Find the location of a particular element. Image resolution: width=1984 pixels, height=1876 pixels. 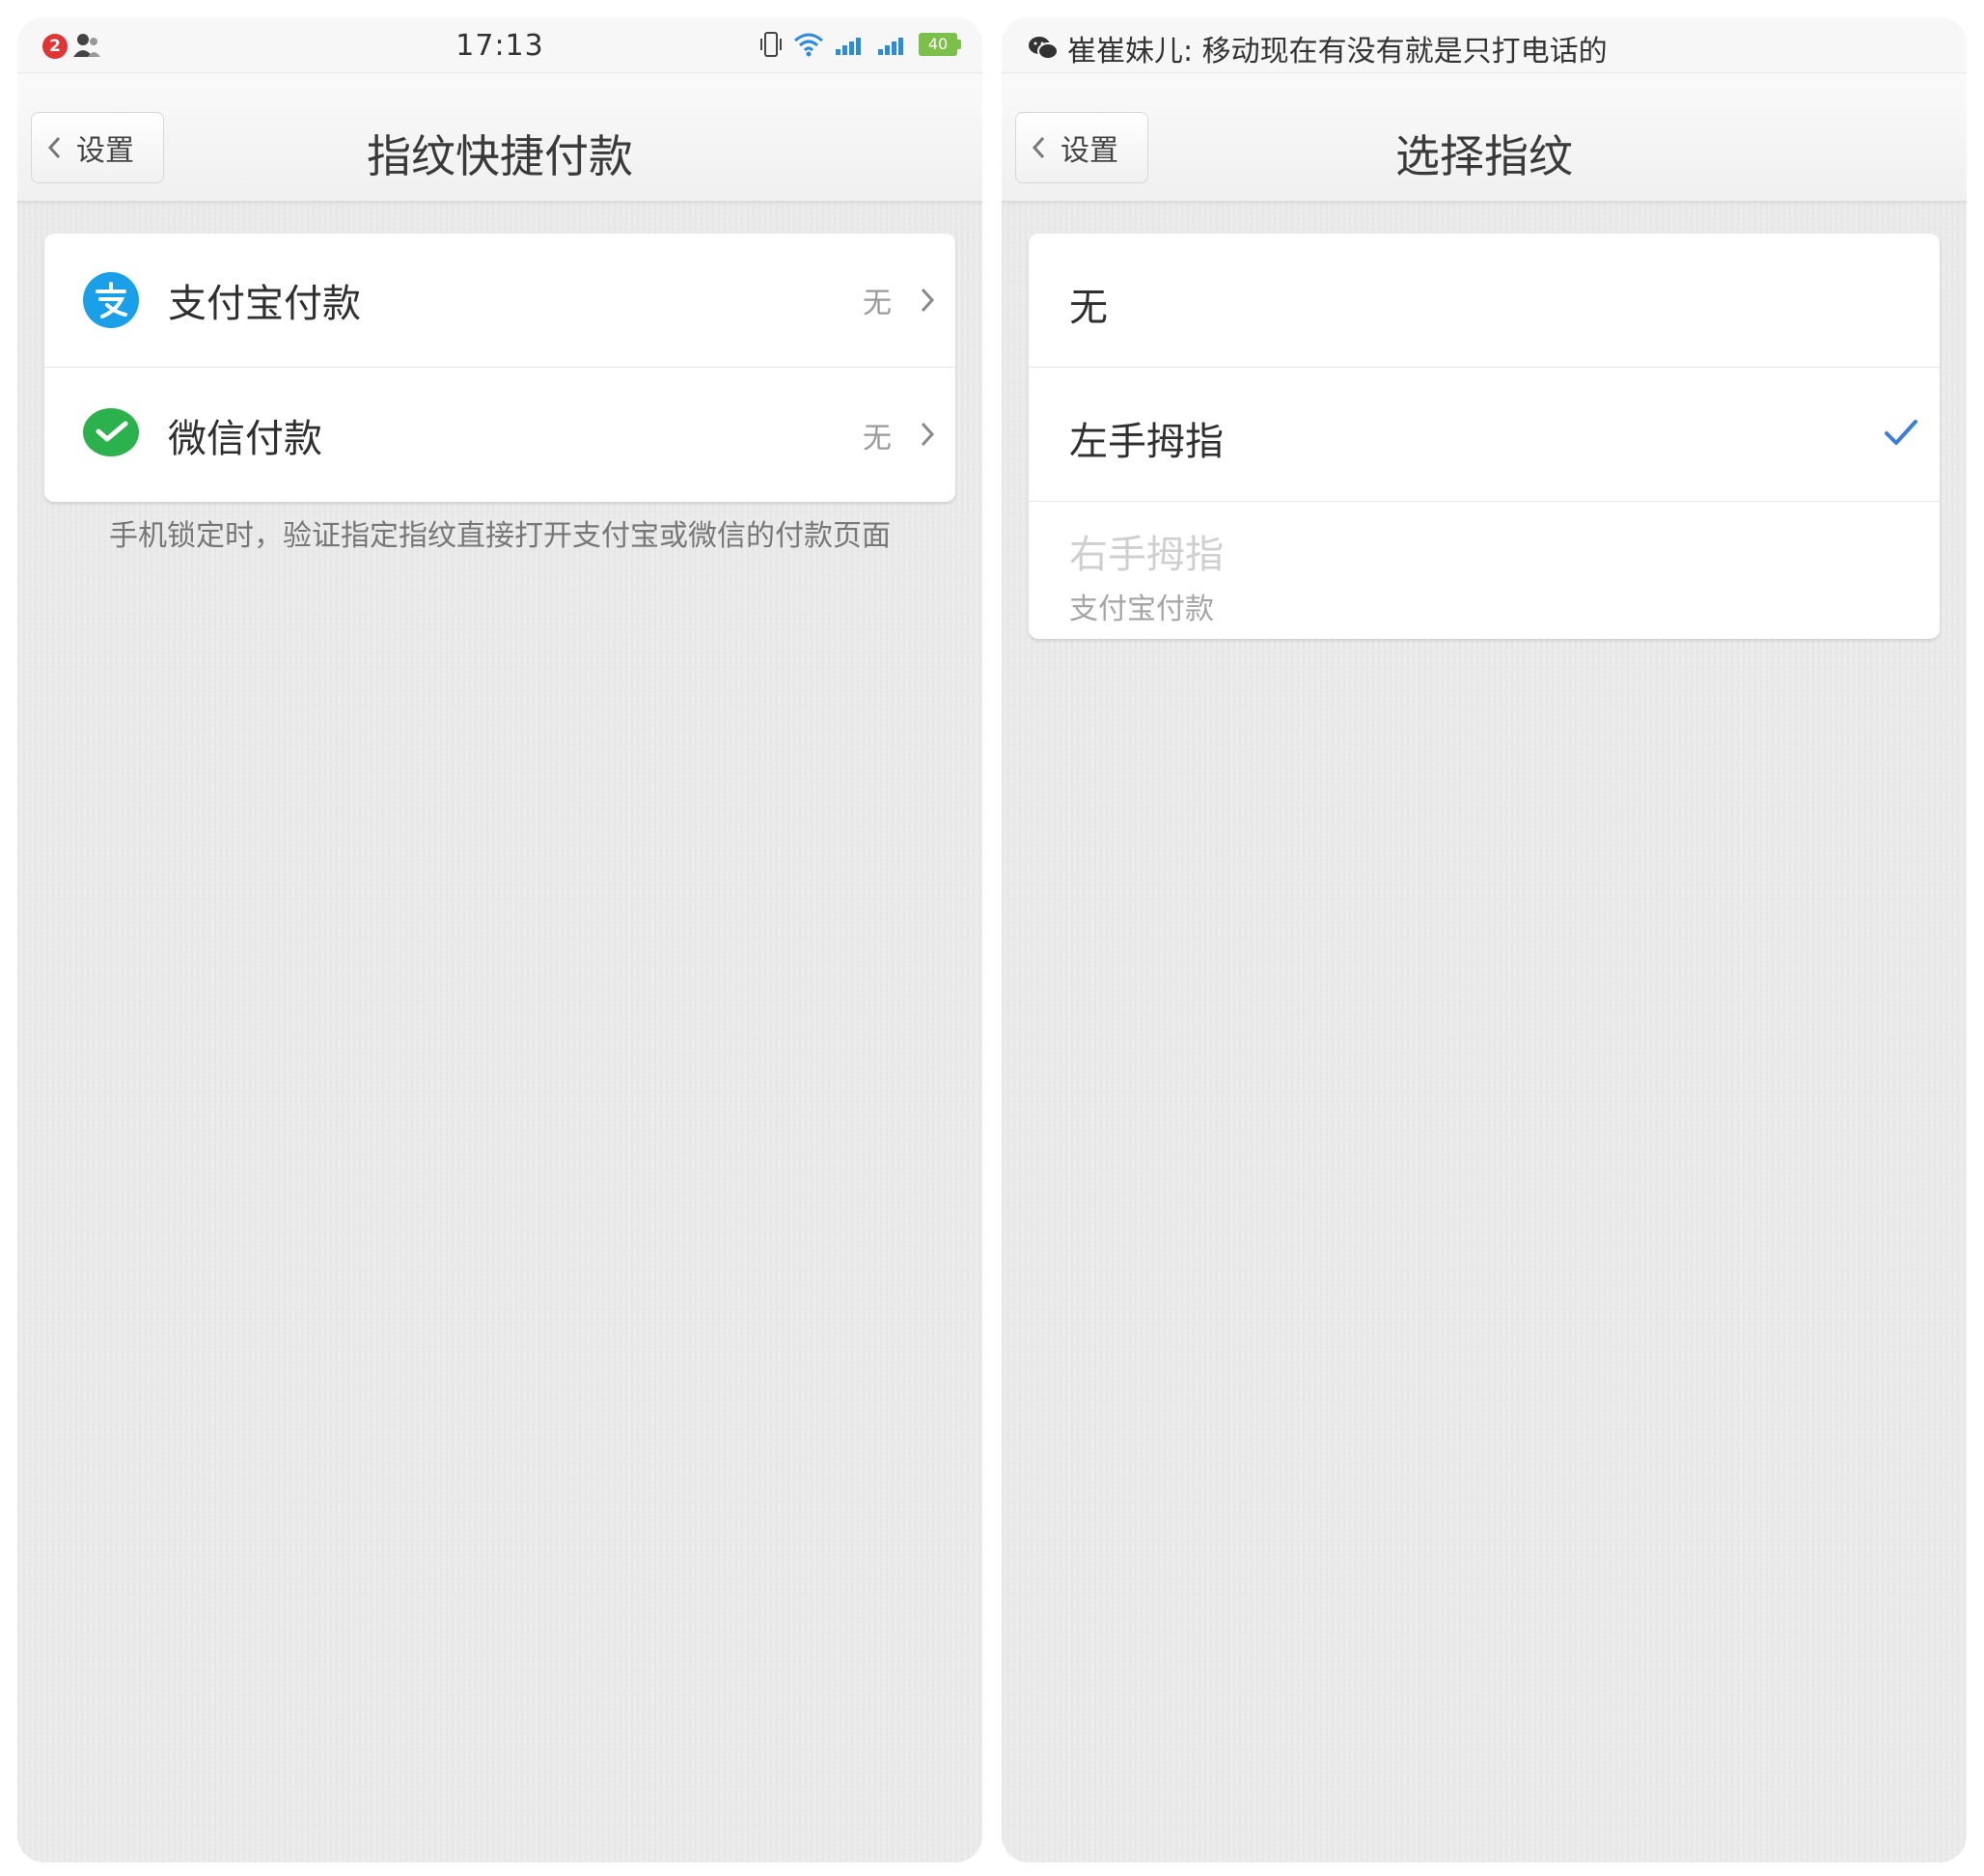

page-title: 指纹快捷付款 is located at coordinates (500, 156).